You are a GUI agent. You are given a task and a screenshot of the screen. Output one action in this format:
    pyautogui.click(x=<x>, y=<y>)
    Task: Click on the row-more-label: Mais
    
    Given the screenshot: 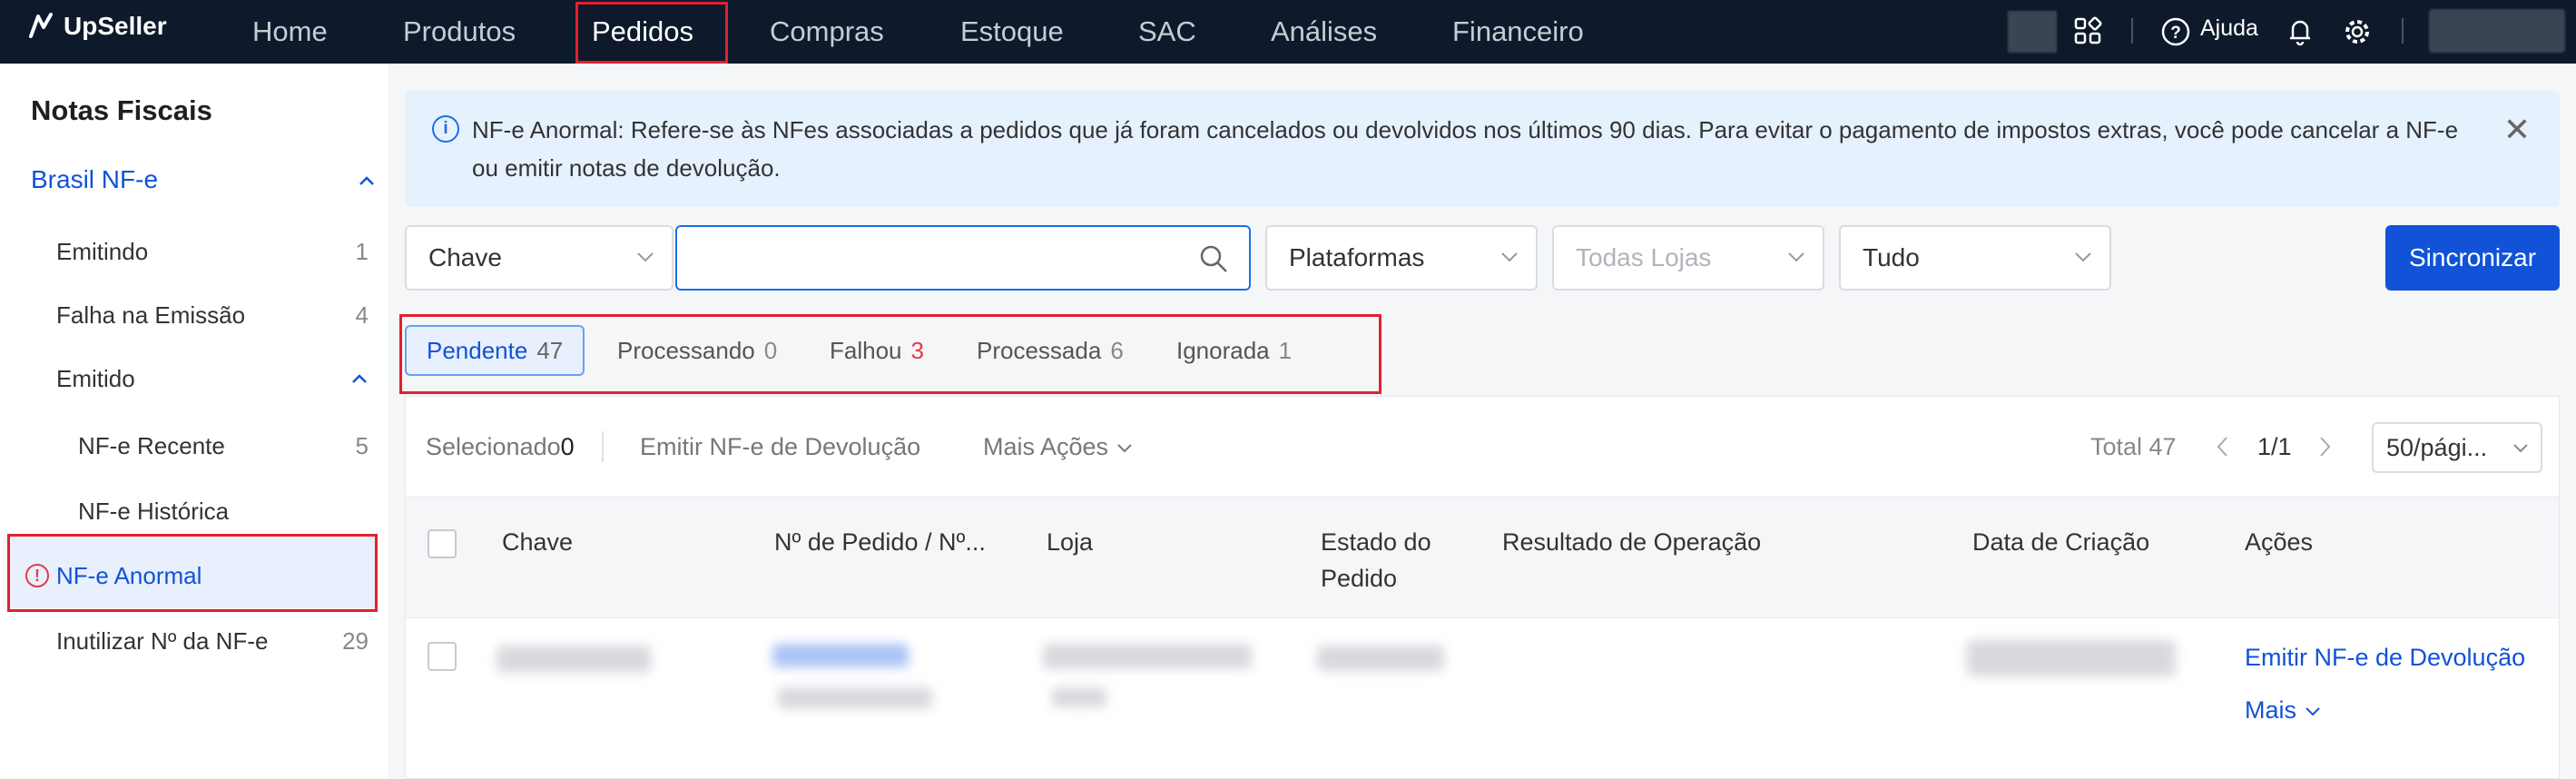 What is the action you would take?
    pyautogui.click(x=2271, y=710)
    